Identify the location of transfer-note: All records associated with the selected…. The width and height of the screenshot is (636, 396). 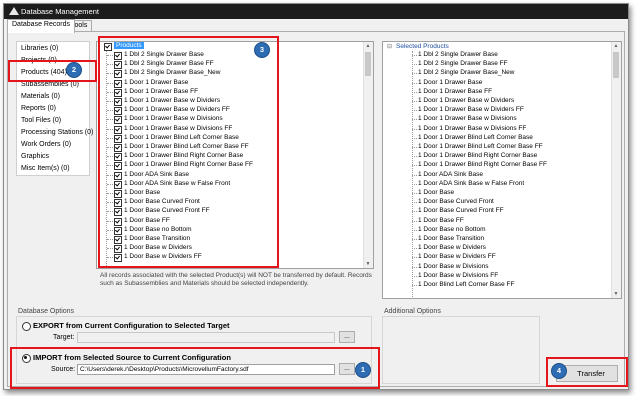
(236, 279).